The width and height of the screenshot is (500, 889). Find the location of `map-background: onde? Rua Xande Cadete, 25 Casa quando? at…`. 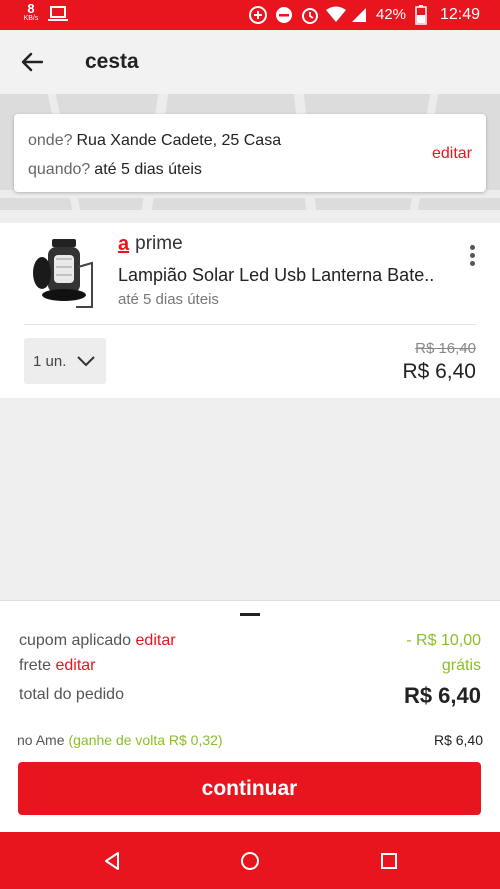

map-background: onde? Rua Xande Cadete, 25 Casa quando? at… is located at coordinates (250, 152).